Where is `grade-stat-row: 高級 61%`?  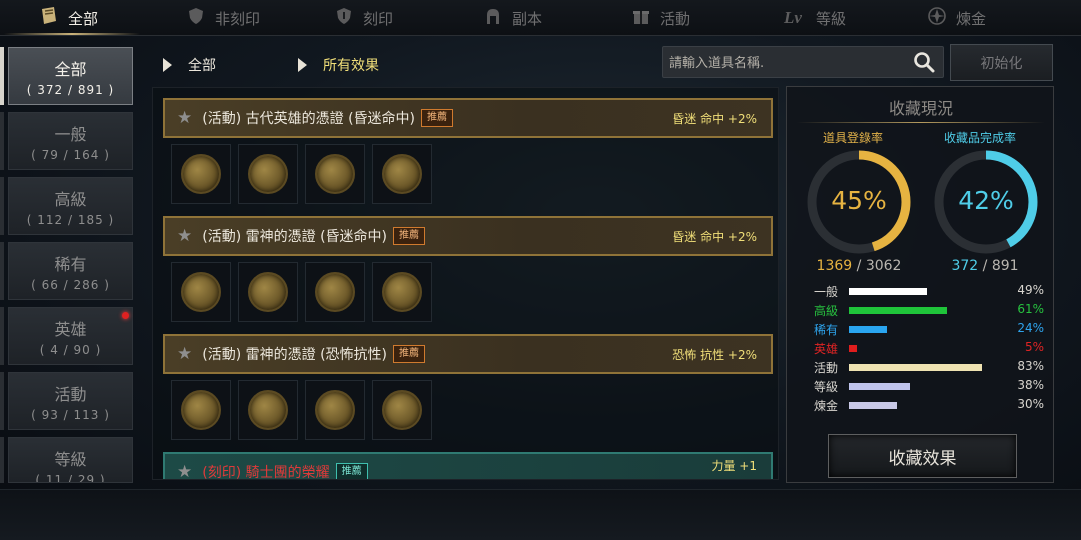
grade-stat-row: 高級 61% is located at coordinates (929, 311).